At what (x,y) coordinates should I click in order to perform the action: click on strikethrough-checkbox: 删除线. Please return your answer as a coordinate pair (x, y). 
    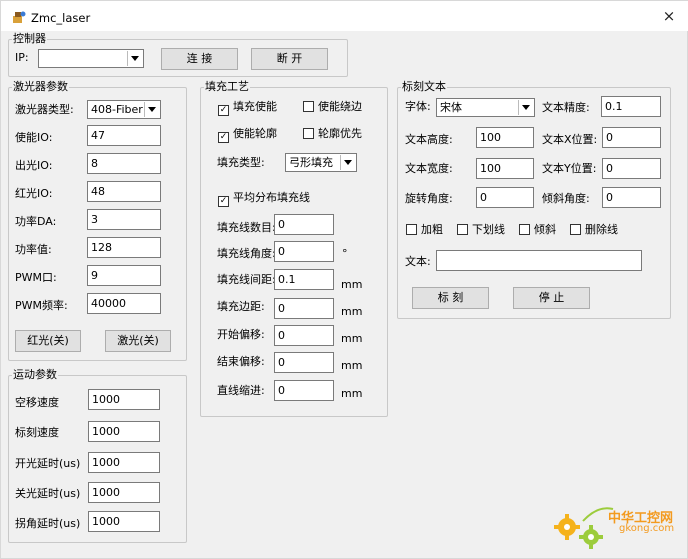
    Looking at the image, I should click on (594, 230).